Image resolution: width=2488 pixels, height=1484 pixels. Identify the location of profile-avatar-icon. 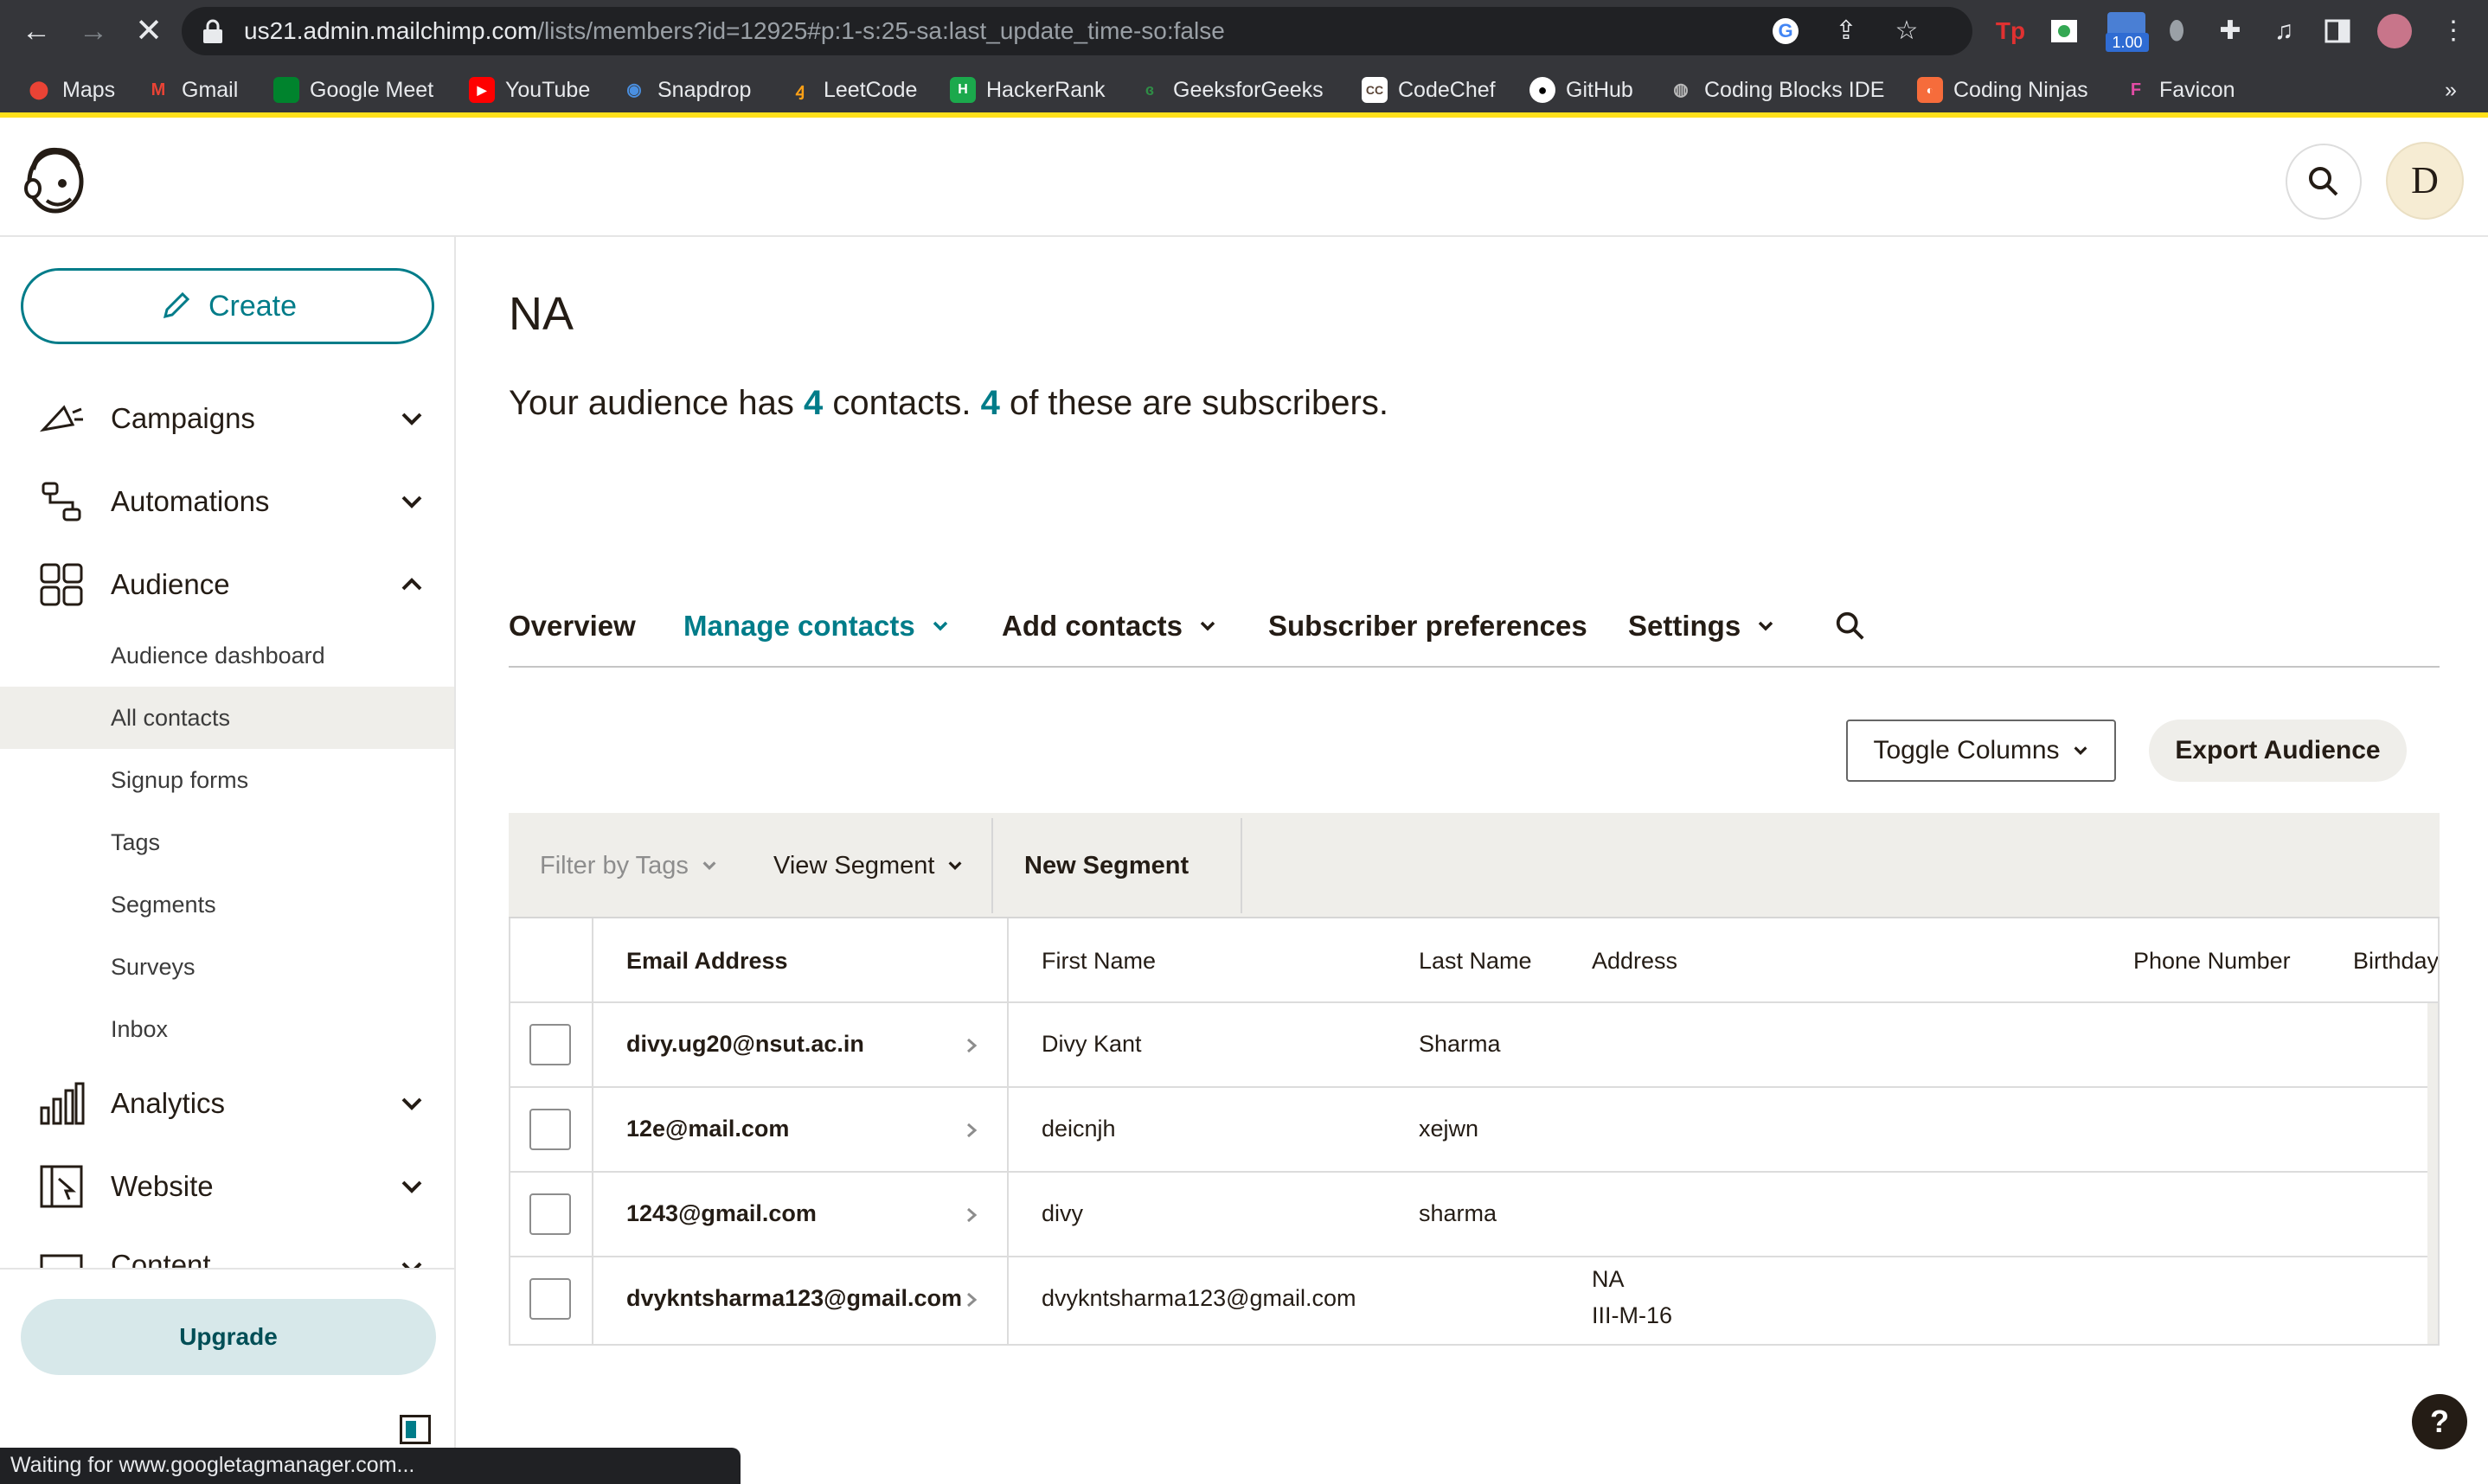
(2395, 31).